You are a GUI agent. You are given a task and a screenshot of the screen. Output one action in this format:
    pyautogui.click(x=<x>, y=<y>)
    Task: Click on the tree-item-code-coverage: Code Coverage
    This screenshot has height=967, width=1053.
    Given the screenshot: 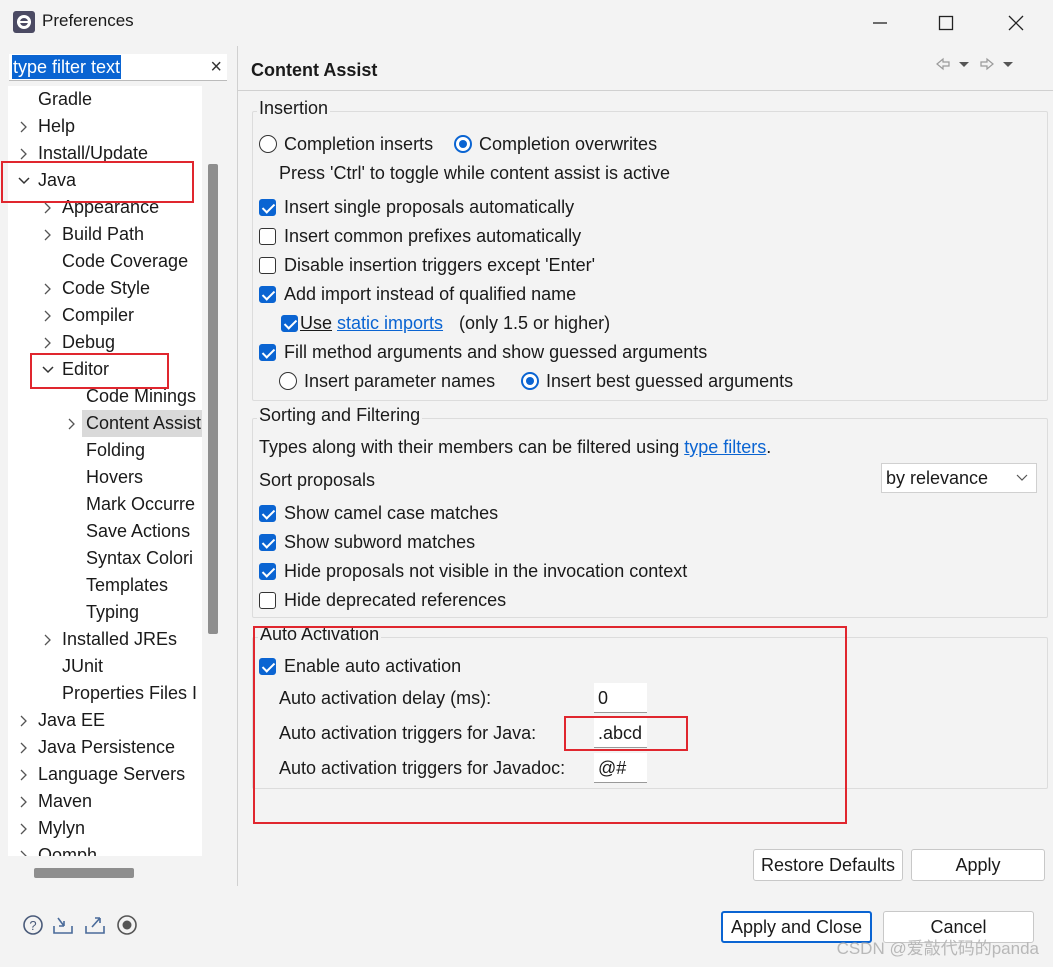 What is the action you would take?
    pyautogui.click(x=125, y=261)
    